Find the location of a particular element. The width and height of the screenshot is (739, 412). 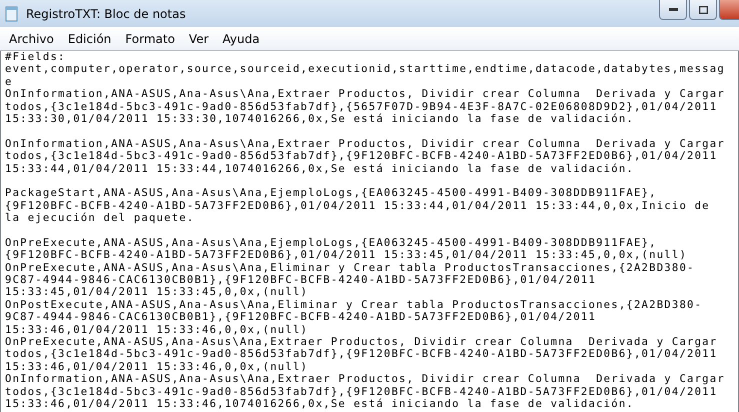

text-line: 15:33:45,01/04/2011 15:33:45,0,0x,(null) is located at coordinates (157, 292).